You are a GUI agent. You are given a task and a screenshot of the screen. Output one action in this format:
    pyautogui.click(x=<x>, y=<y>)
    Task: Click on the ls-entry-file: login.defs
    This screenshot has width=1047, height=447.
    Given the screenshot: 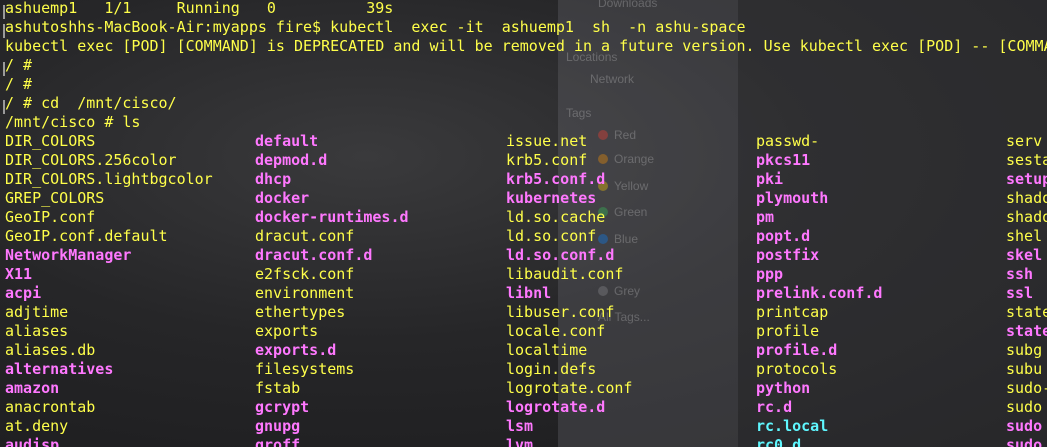 What is the action you would take?
    pyautogui.click(x=551, y=369)
    